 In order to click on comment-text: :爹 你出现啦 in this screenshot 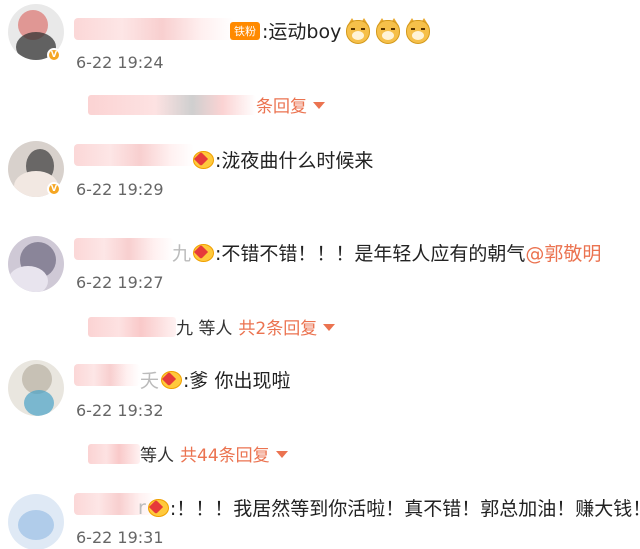, I will do `click(237, 381)`.